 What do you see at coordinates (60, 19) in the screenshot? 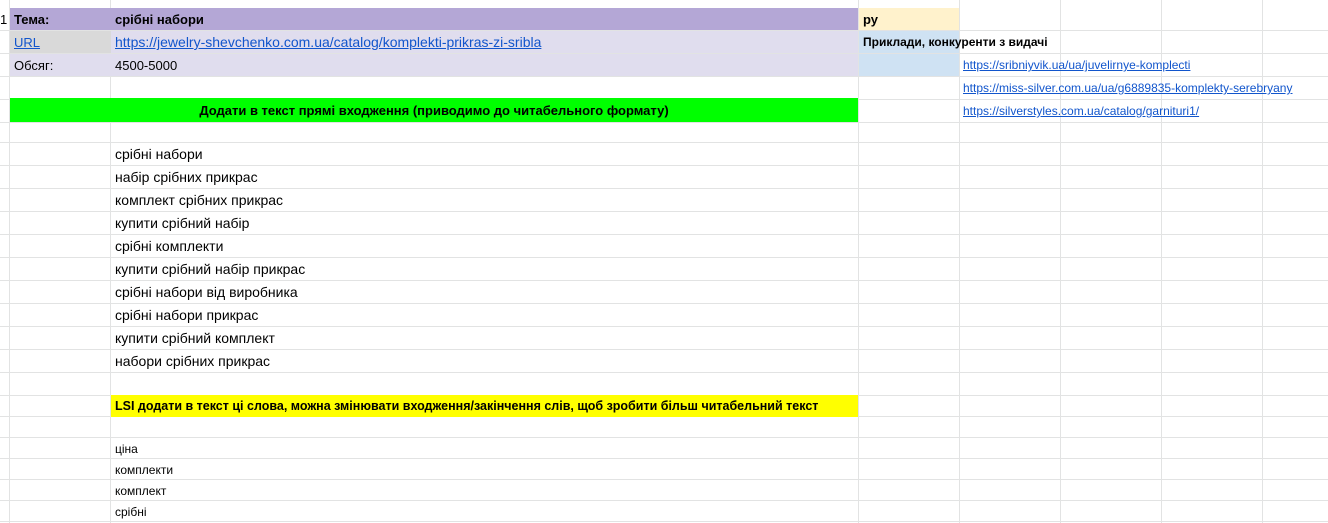
I see `topic-label-cell: Тема:` at bounding box center [60, 19].